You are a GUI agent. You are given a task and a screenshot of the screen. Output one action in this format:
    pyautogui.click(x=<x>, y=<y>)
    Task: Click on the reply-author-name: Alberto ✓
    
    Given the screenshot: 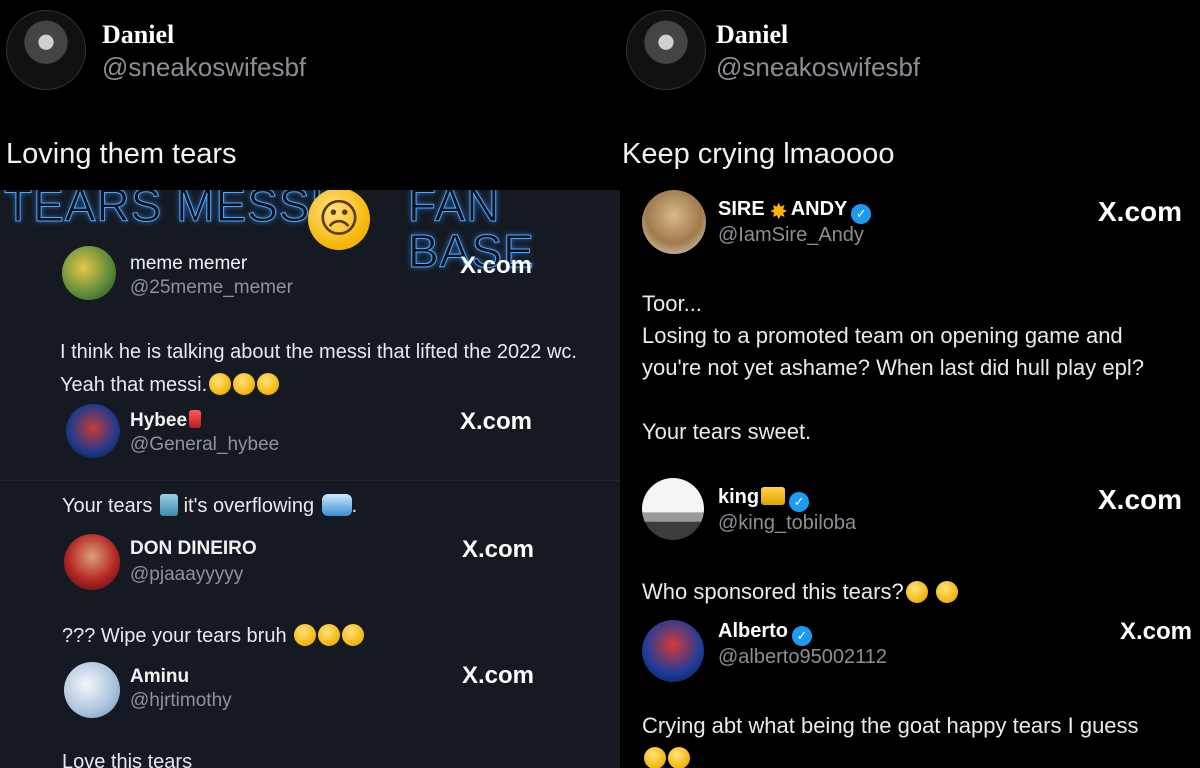 What is the action you would take?
    pyautogui.click(x=765, y=633)
    